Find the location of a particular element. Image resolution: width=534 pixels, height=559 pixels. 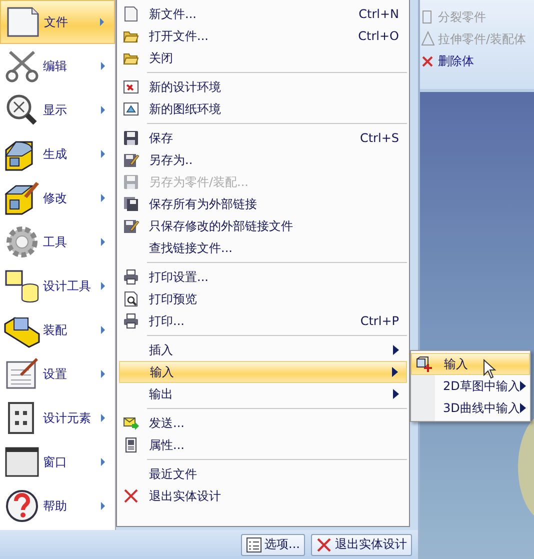

menu-label: 文件 is located at coordinates (56, 22).